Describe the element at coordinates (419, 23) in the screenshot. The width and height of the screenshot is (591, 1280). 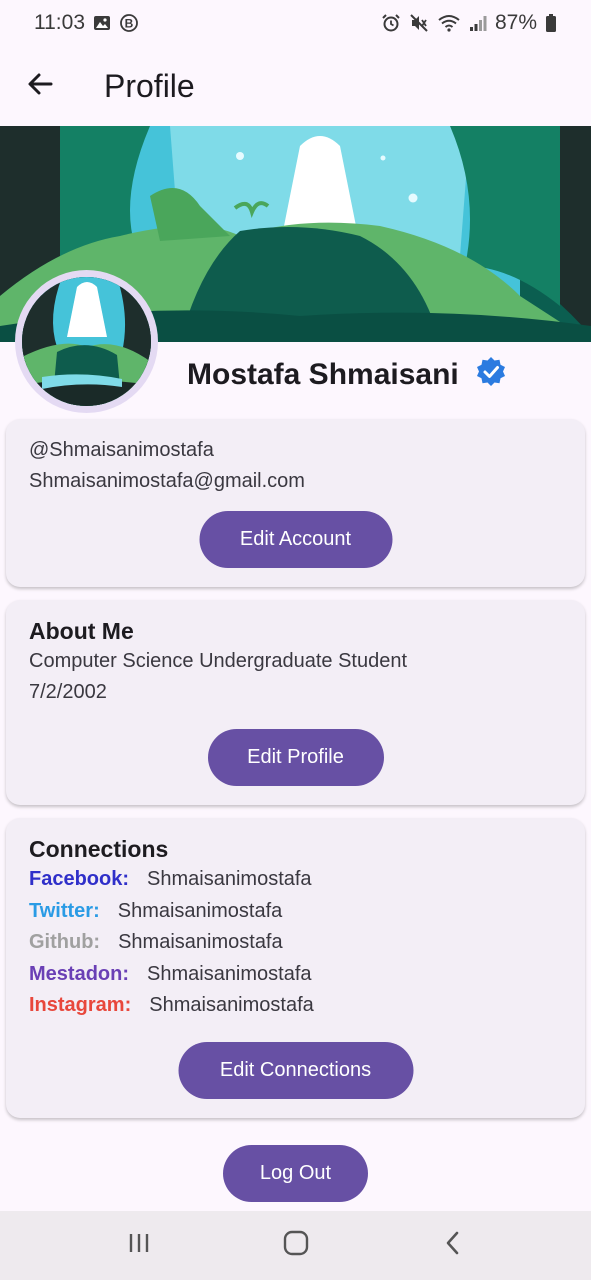
I see `mute-icon` at that location.